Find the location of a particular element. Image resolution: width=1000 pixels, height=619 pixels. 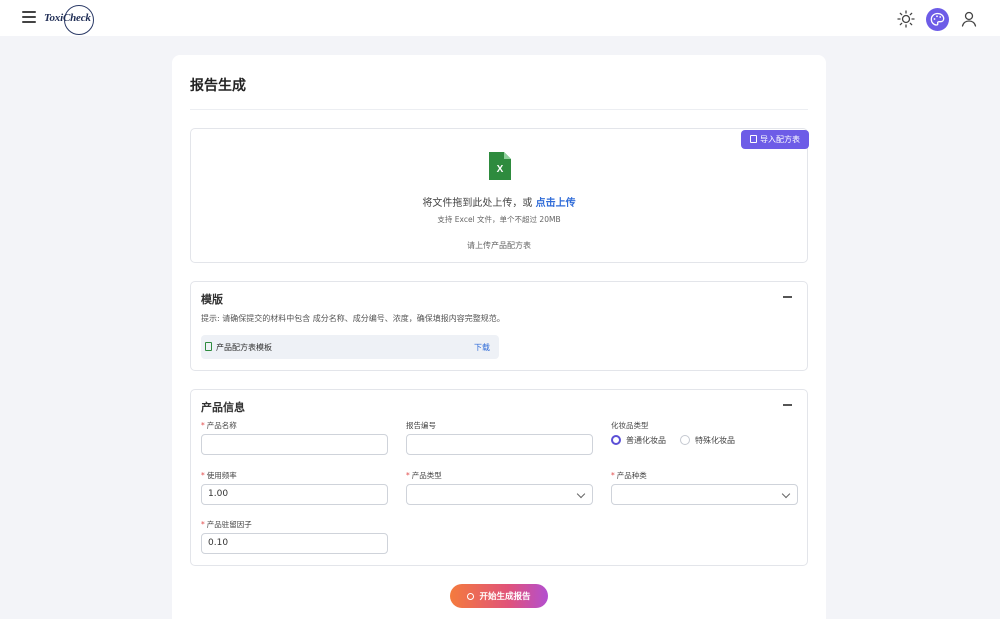

usage-freq-input: 1.00 is located at coordinates (294, 494).